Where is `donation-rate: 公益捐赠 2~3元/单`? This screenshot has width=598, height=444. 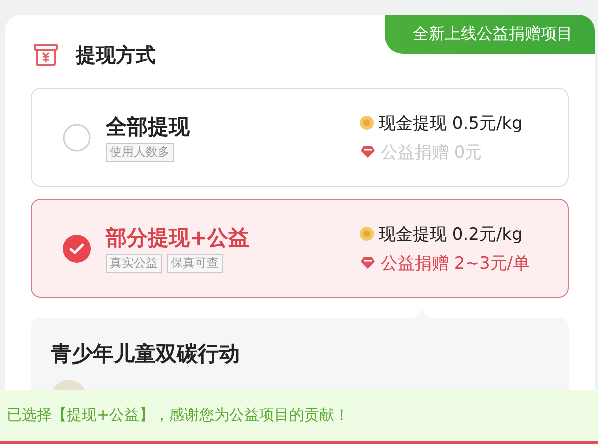
donation-rate: 公益捐赠 2~3元/单 is located at coordinates (455, 263).